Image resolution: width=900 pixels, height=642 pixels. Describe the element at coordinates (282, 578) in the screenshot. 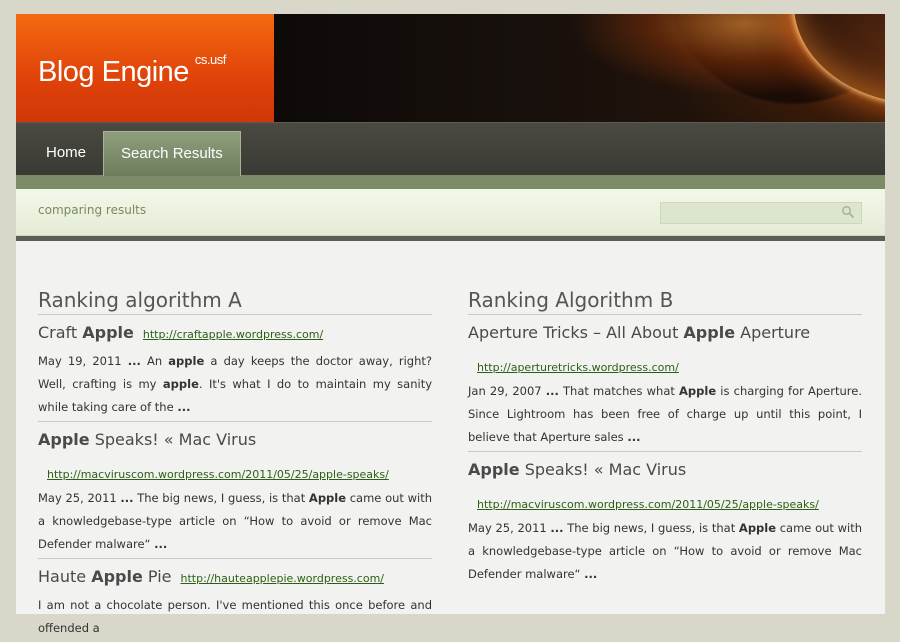

I see `result-url: http://hauteapplepie.wordpress.com/` at that location.